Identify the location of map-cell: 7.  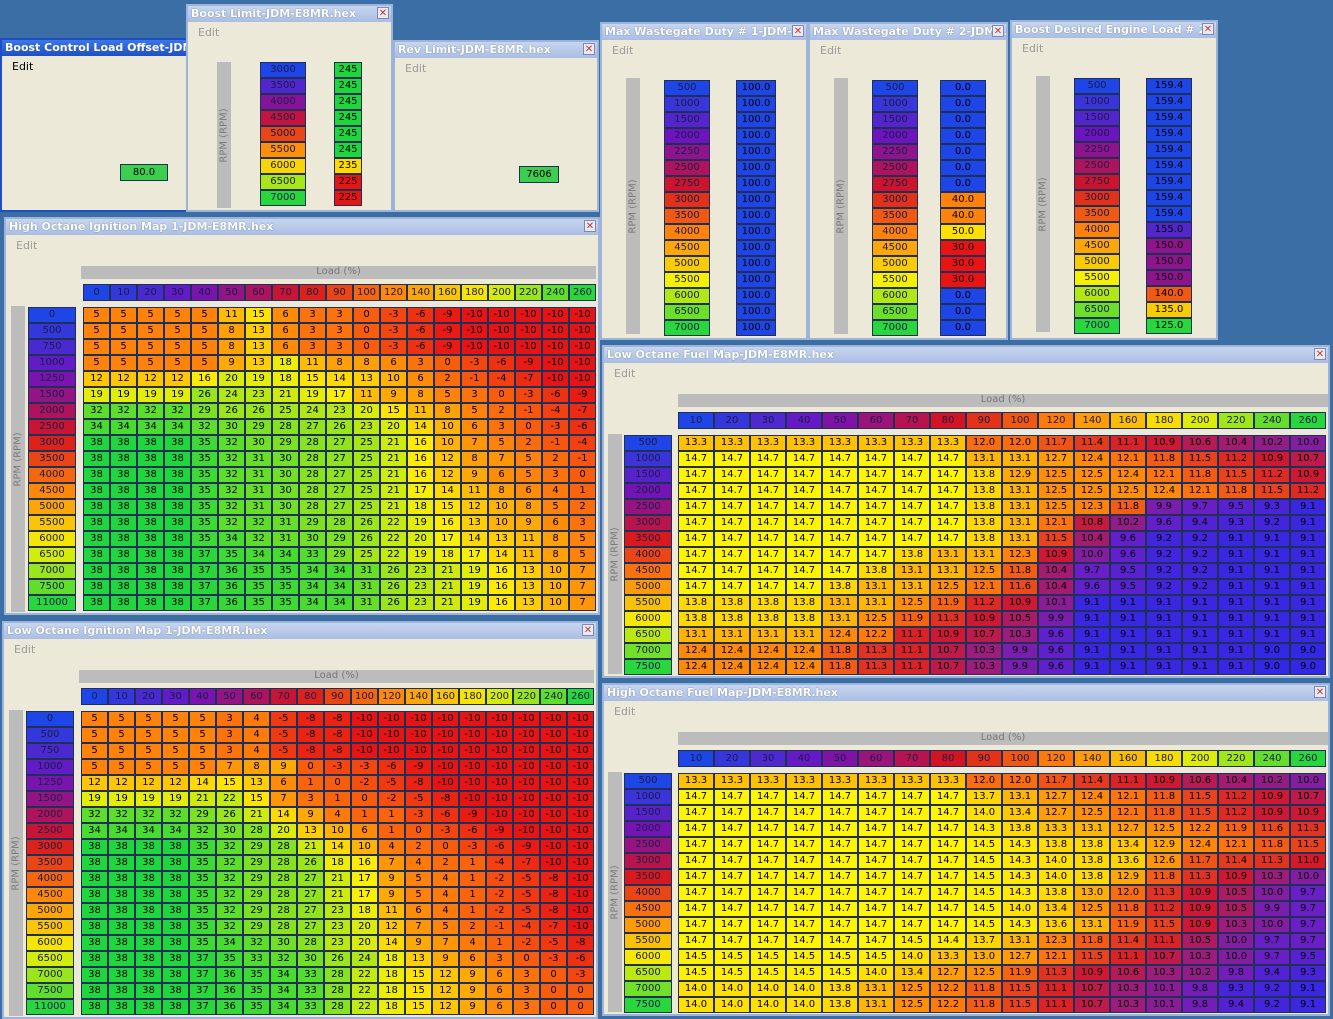
(283, 799).